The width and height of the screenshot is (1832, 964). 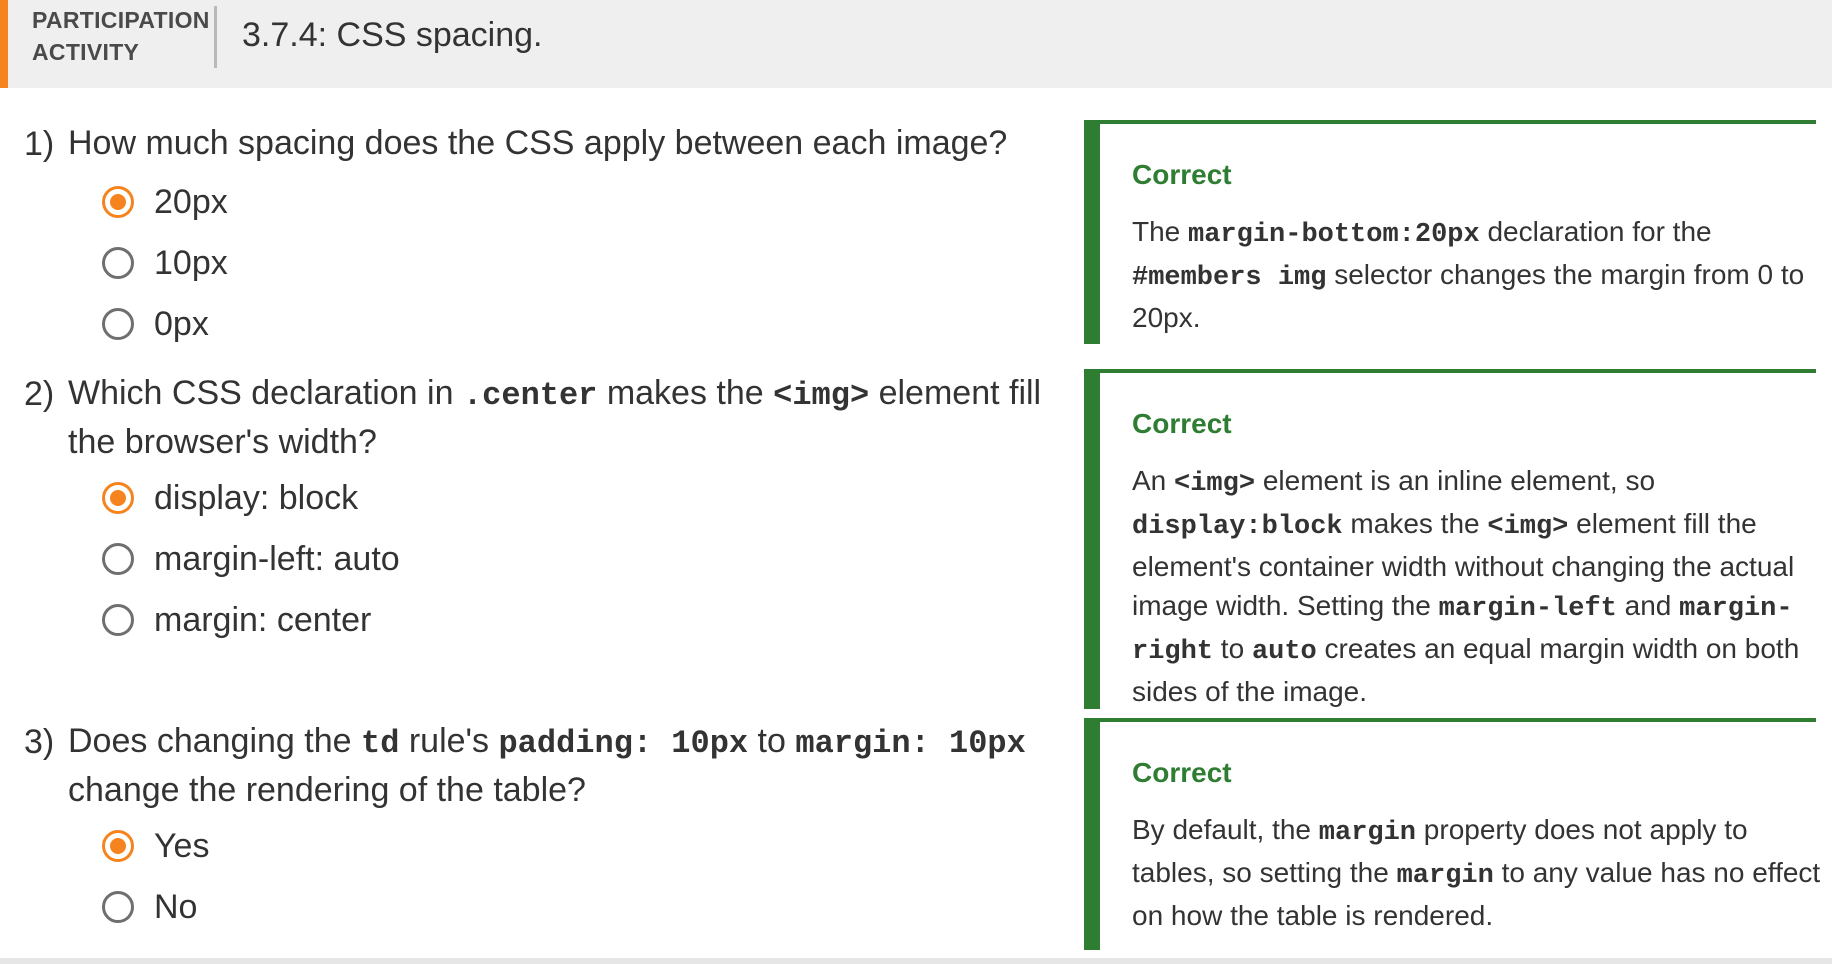 I want to click on question-code: <img>, so click(x=821, y=395).